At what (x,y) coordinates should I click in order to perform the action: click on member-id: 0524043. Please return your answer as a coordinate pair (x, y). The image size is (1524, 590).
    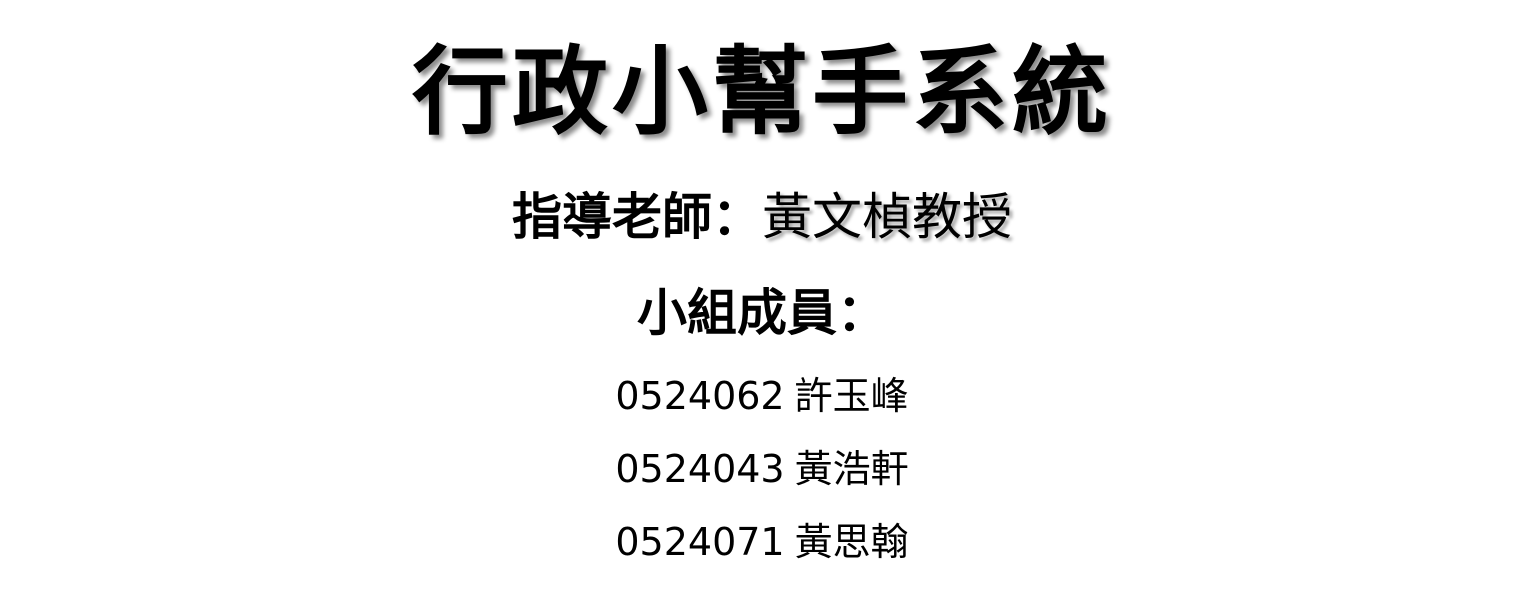
    Looking at the image, I should click on (700, 469).